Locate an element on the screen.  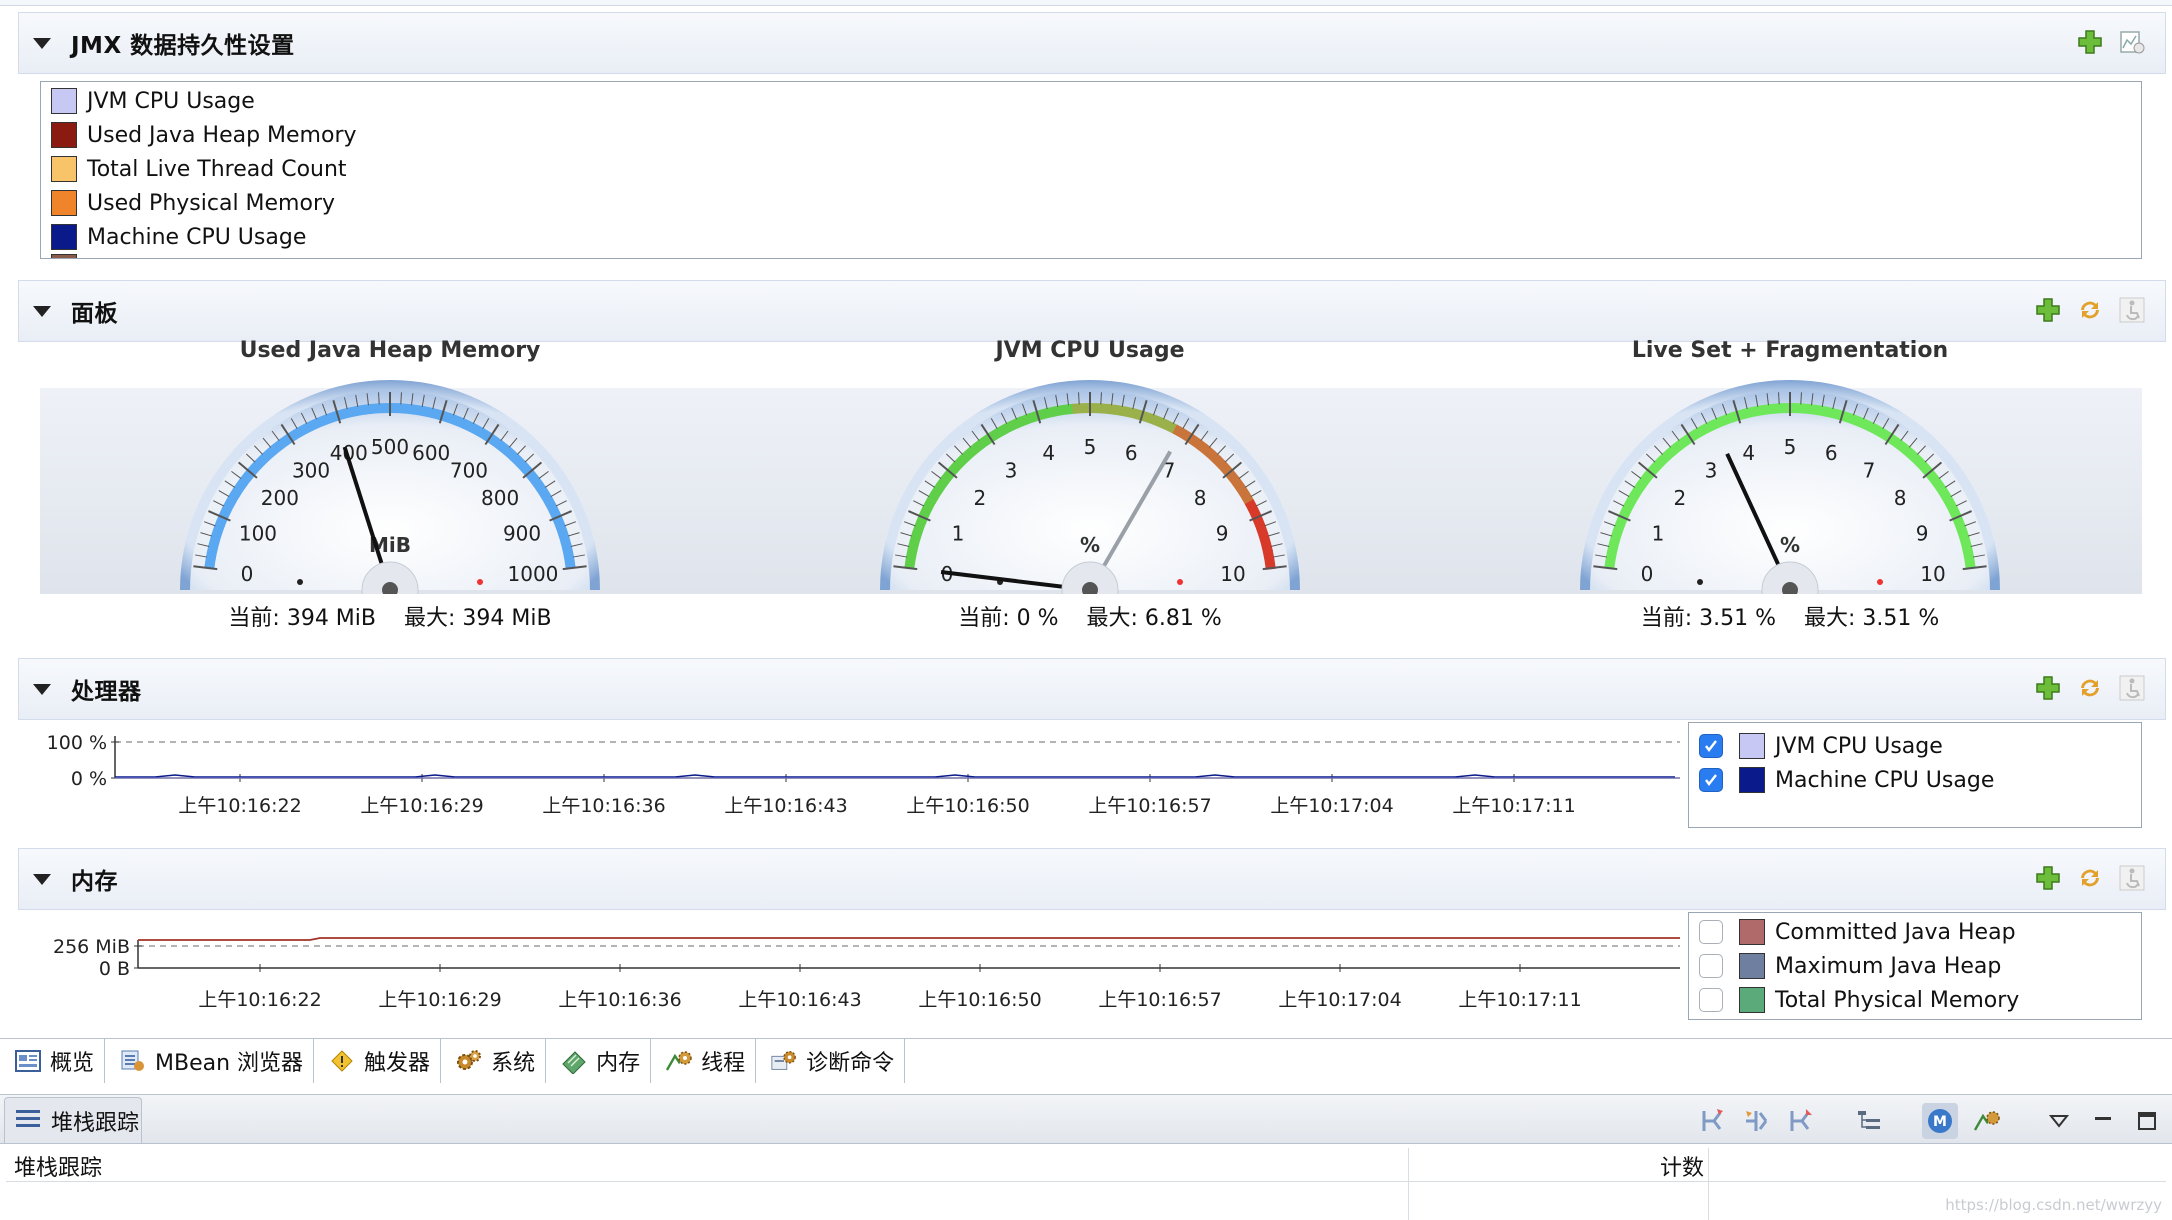
legend-item: Total Physical Memory is located at coordinates (1915, 1000).